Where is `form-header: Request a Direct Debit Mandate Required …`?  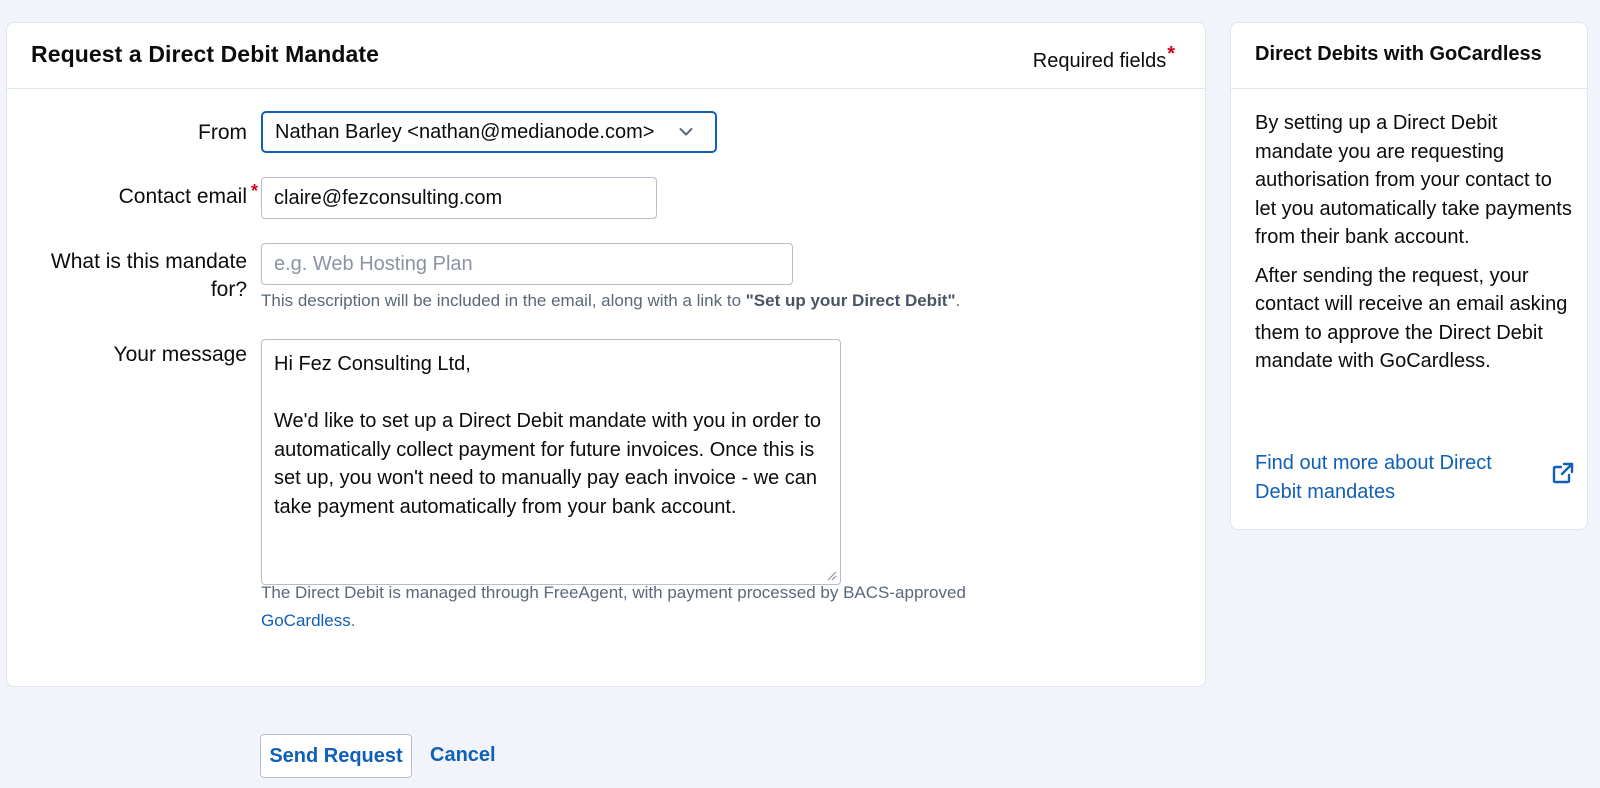
form-header: Request a Direct Debit Mandate Required … is located at coordinates (606, 56).